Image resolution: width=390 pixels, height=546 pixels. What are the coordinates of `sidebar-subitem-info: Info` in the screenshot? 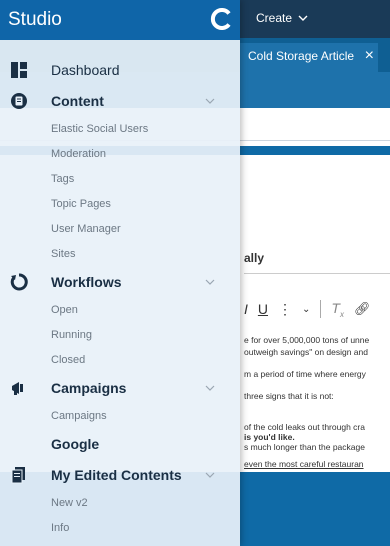 It's located at (120, 527).